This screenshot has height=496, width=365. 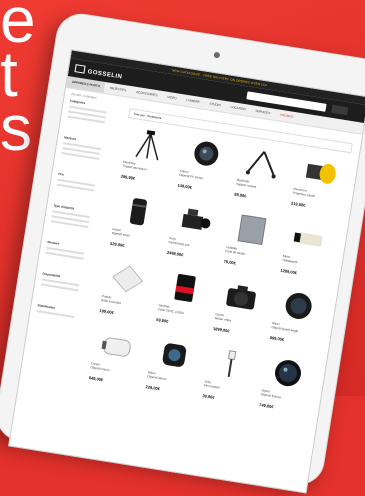 I want to click on product-card: Canon Objectif zoom 529,00€, so click(x=138, y=224).